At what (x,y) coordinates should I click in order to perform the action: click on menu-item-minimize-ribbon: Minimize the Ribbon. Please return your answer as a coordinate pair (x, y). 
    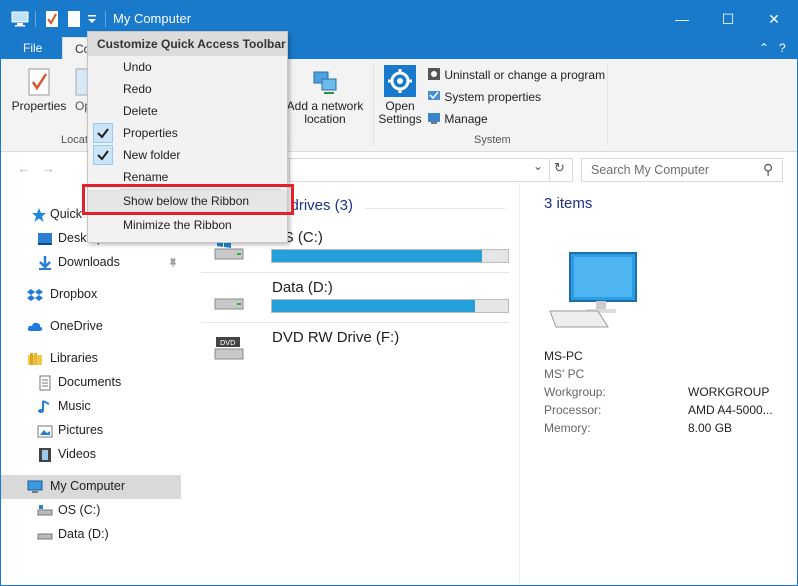
    Looking at the image, I should click on (187, 225).